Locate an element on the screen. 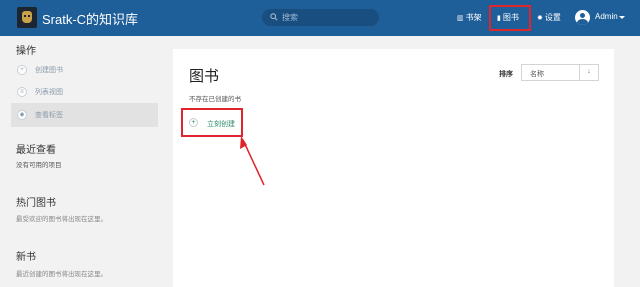 The height and width of the screenshot is (287, 640). operations-title: 操作 is located at coordinates (26, 51).